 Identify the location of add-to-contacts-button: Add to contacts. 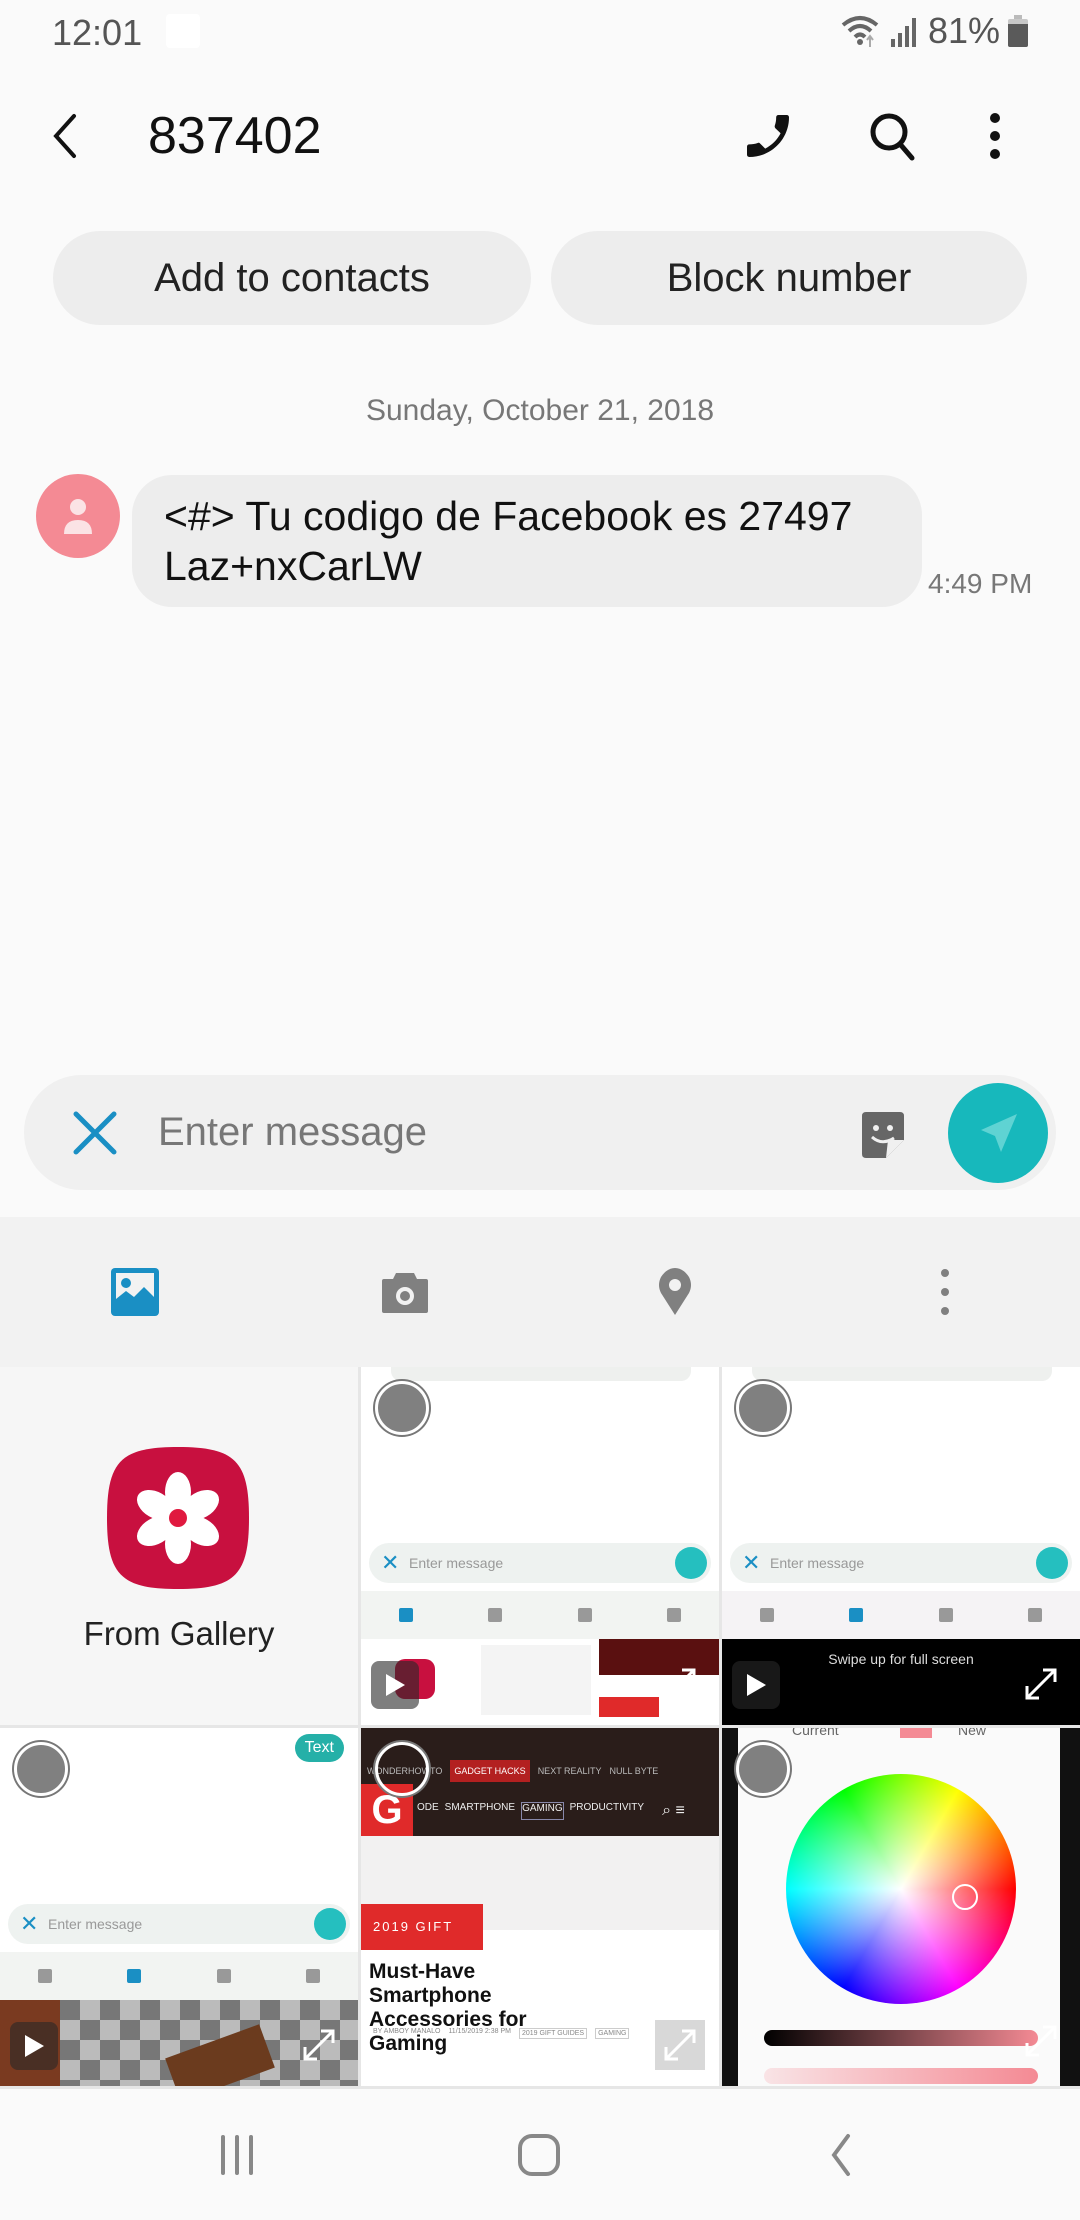
(292, 278).